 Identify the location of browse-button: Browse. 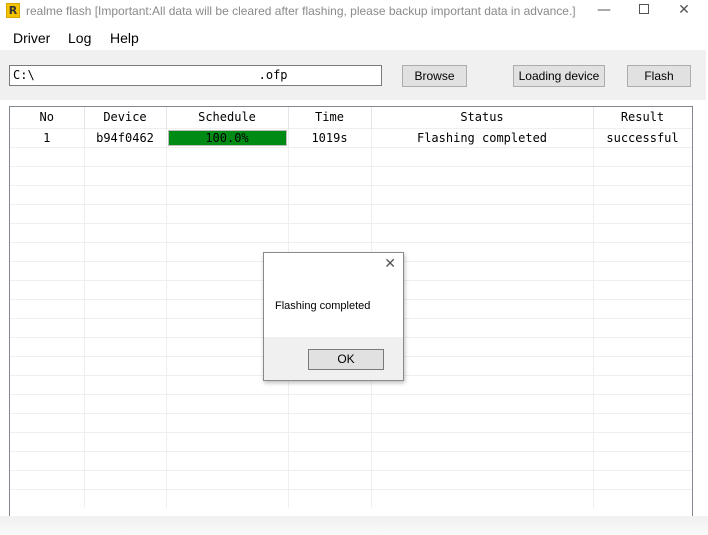
(434, 76).